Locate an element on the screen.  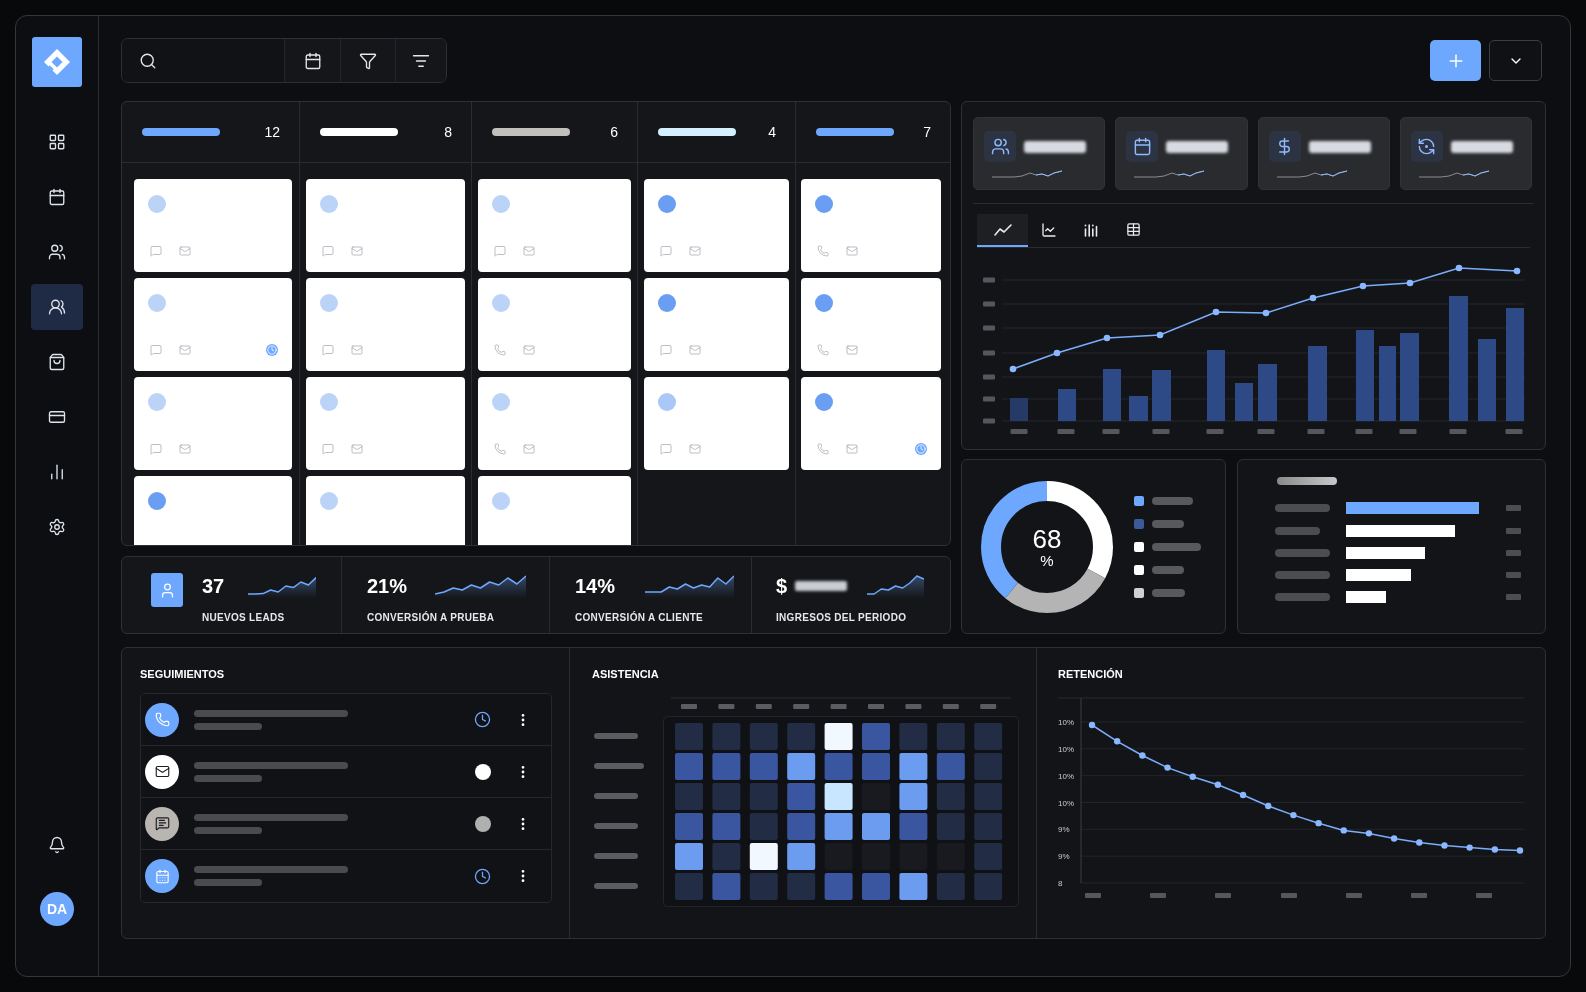
column-count: 6 is located at coordinates (614, 132).